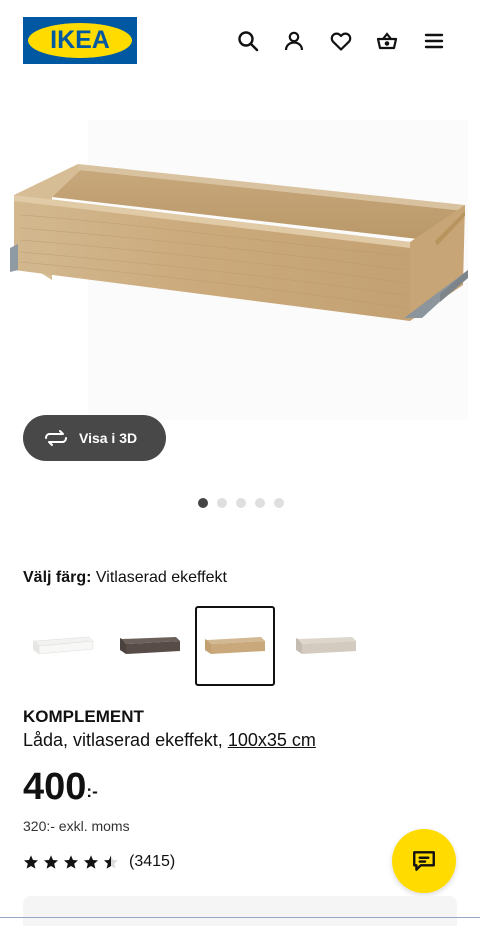 This screenshot has width=480, height=926. Describe the element at coordinates (434, 41) in the screenshot. I see `menu-icon` at that location.